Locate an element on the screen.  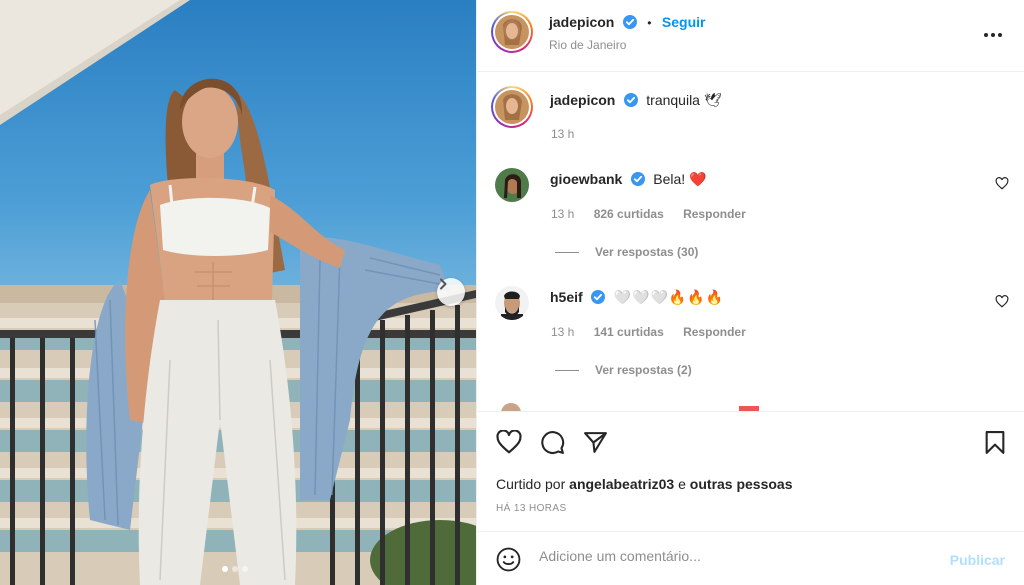
add-comment-bar: Publicar is located at coordinates (750, 558).